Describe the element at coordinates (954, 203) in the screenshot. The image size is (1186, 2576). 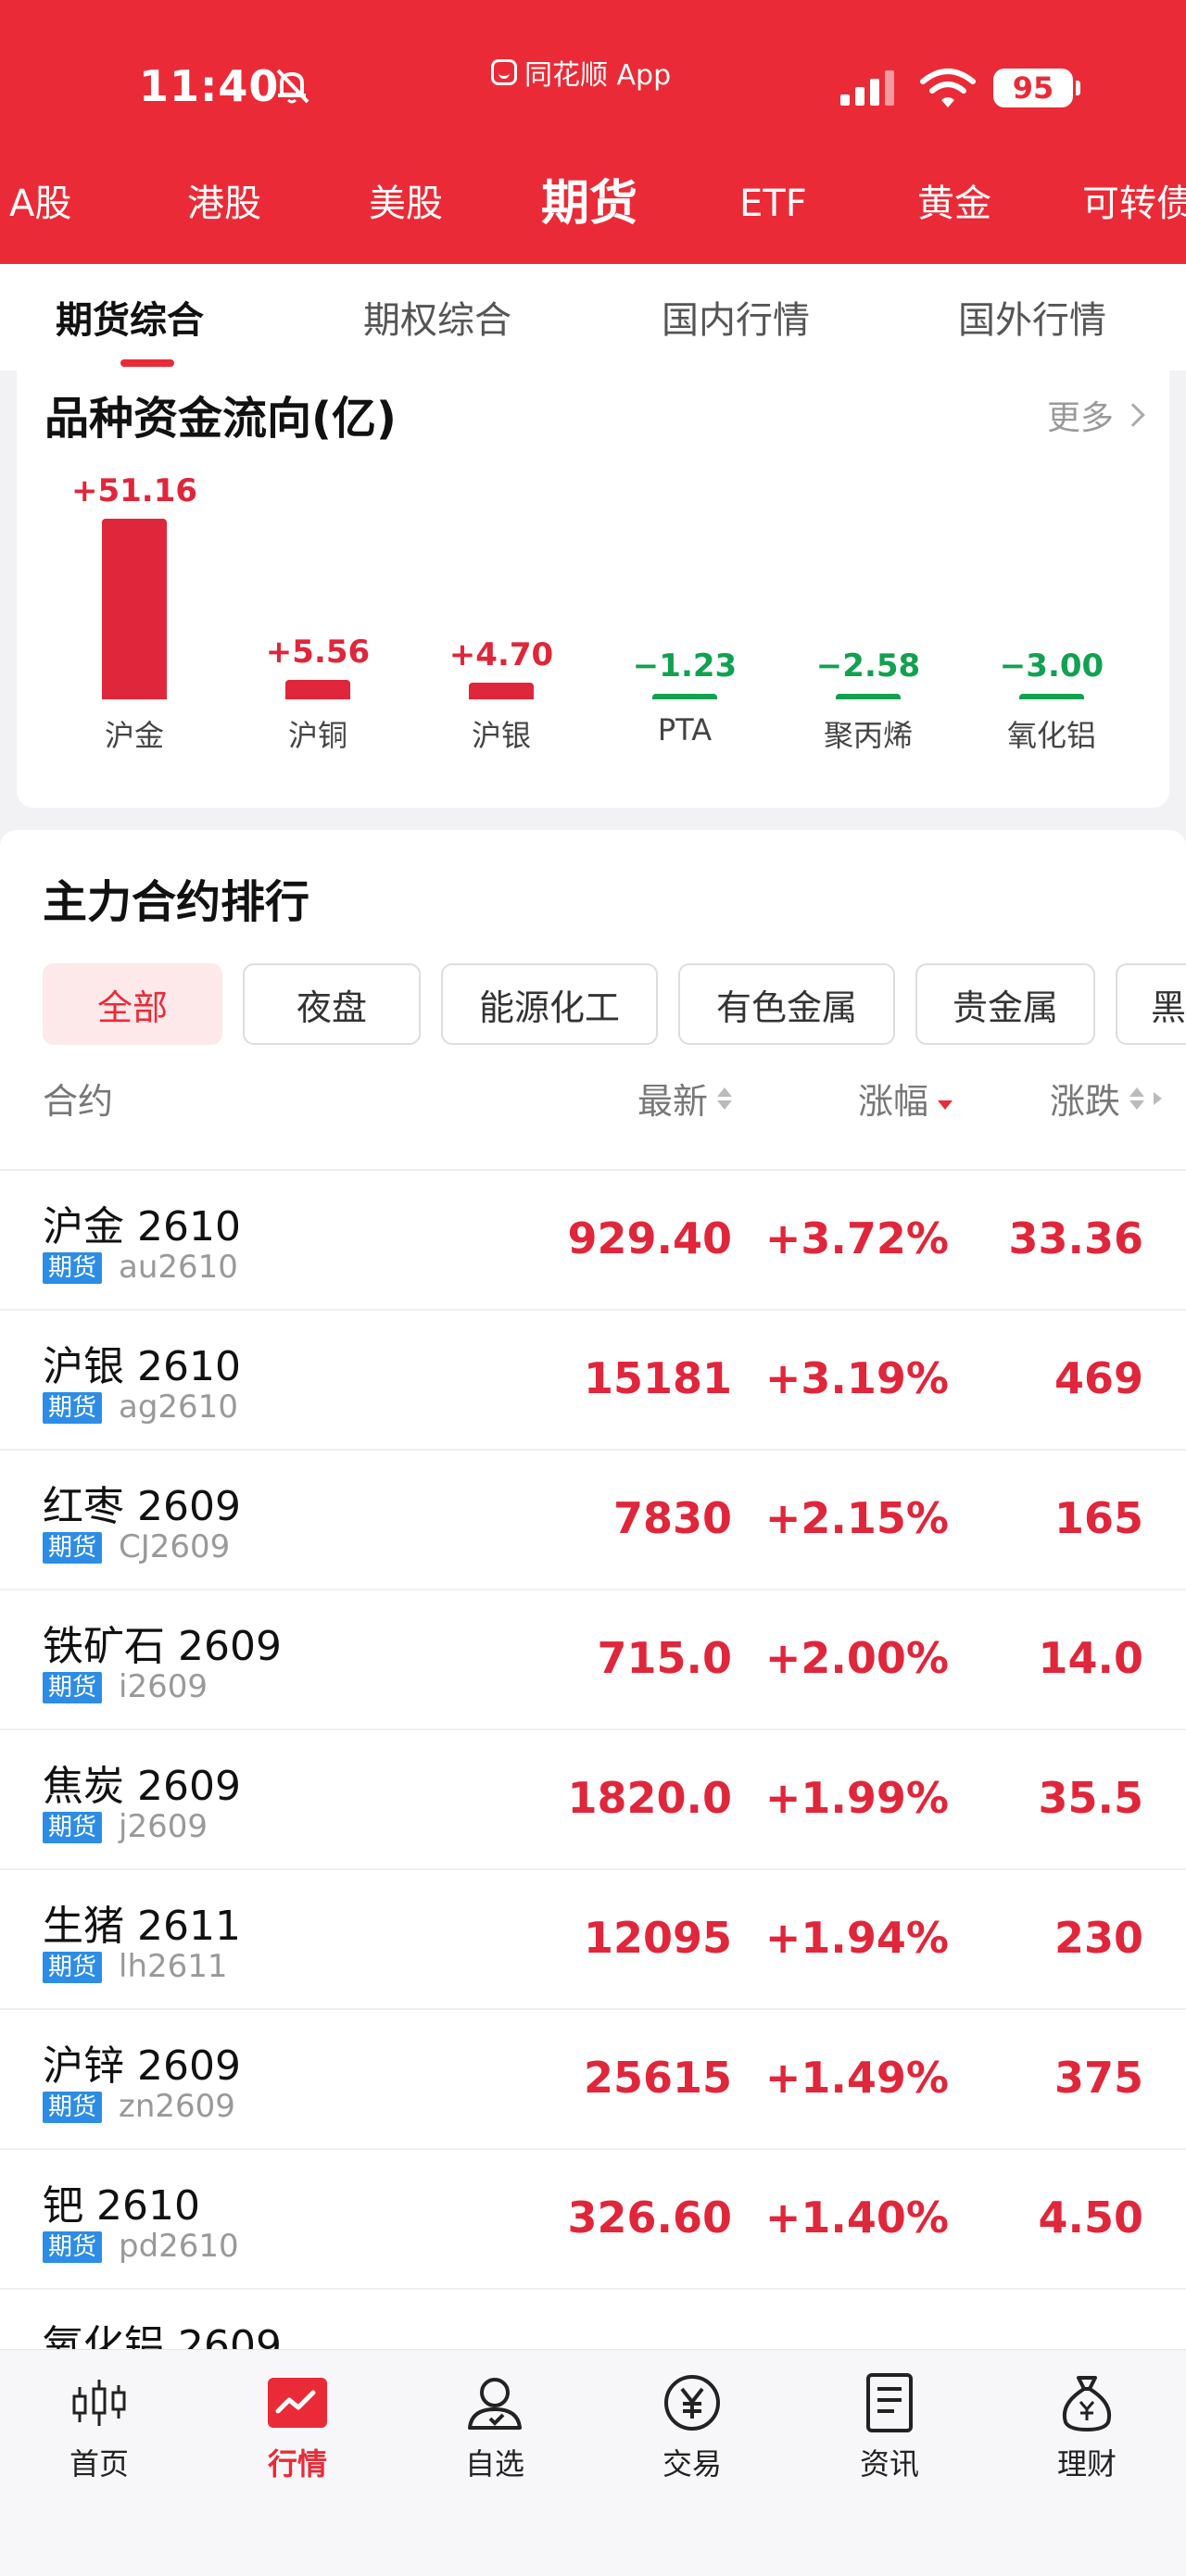
I see `tab-gold: 黄金` at that location.